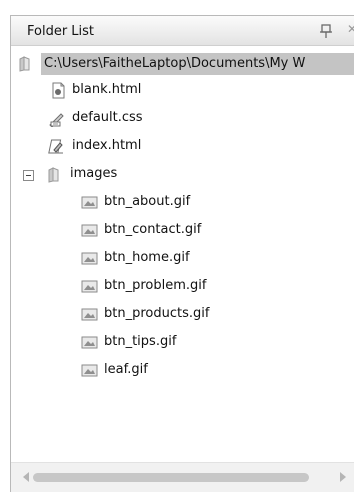 The height and width of the screenshot is (492, 354). What do you see at coordinates (56, 146) in the screenshot?
I see `home-page-icon` at bounding box center [56, 146].